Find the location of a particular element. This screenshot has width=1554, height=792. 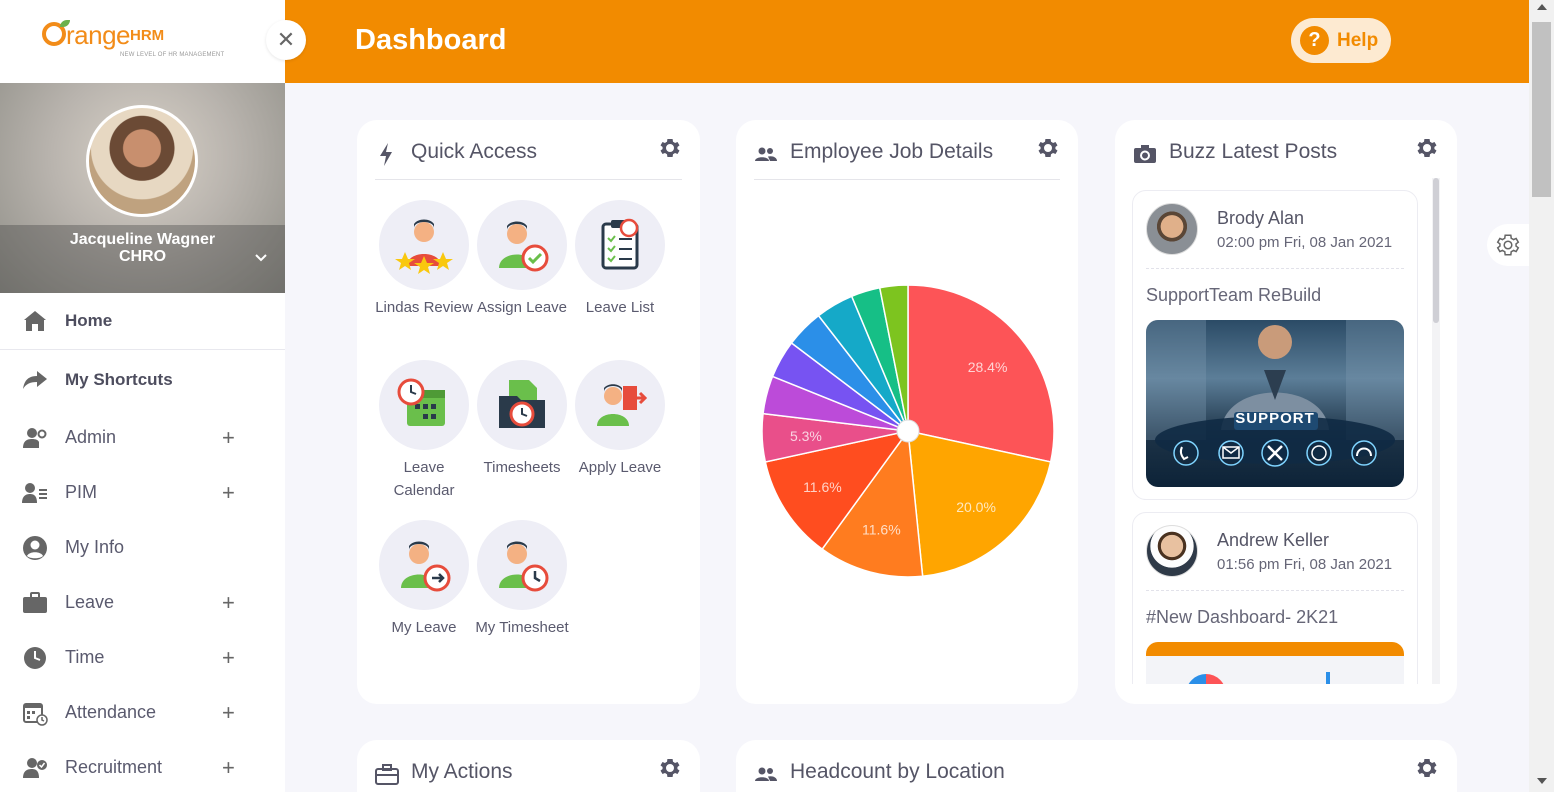

calendar-icon is located at coordinates (35, 713).